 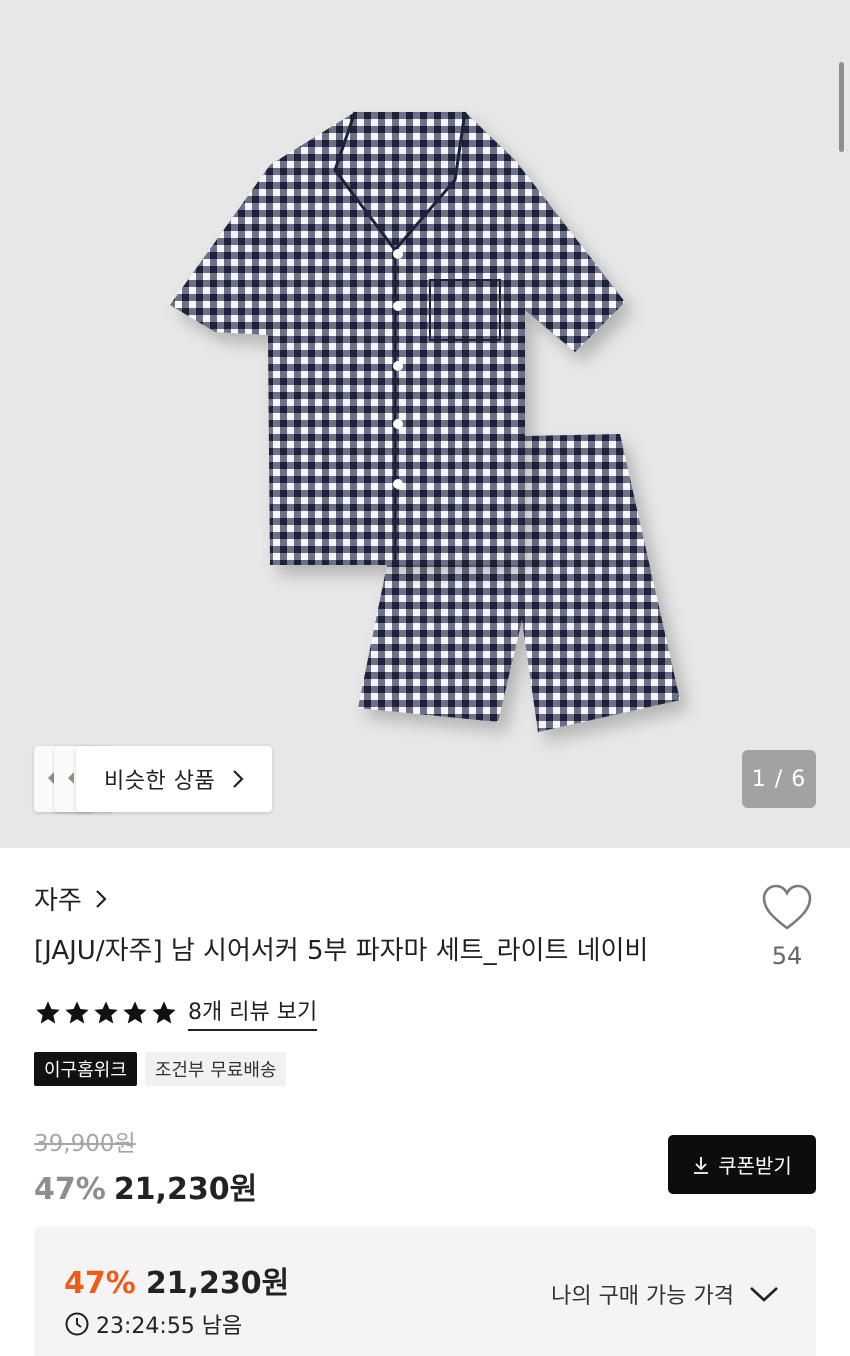 I want to click on brand-link: 자주, so click(x=71, y=898).